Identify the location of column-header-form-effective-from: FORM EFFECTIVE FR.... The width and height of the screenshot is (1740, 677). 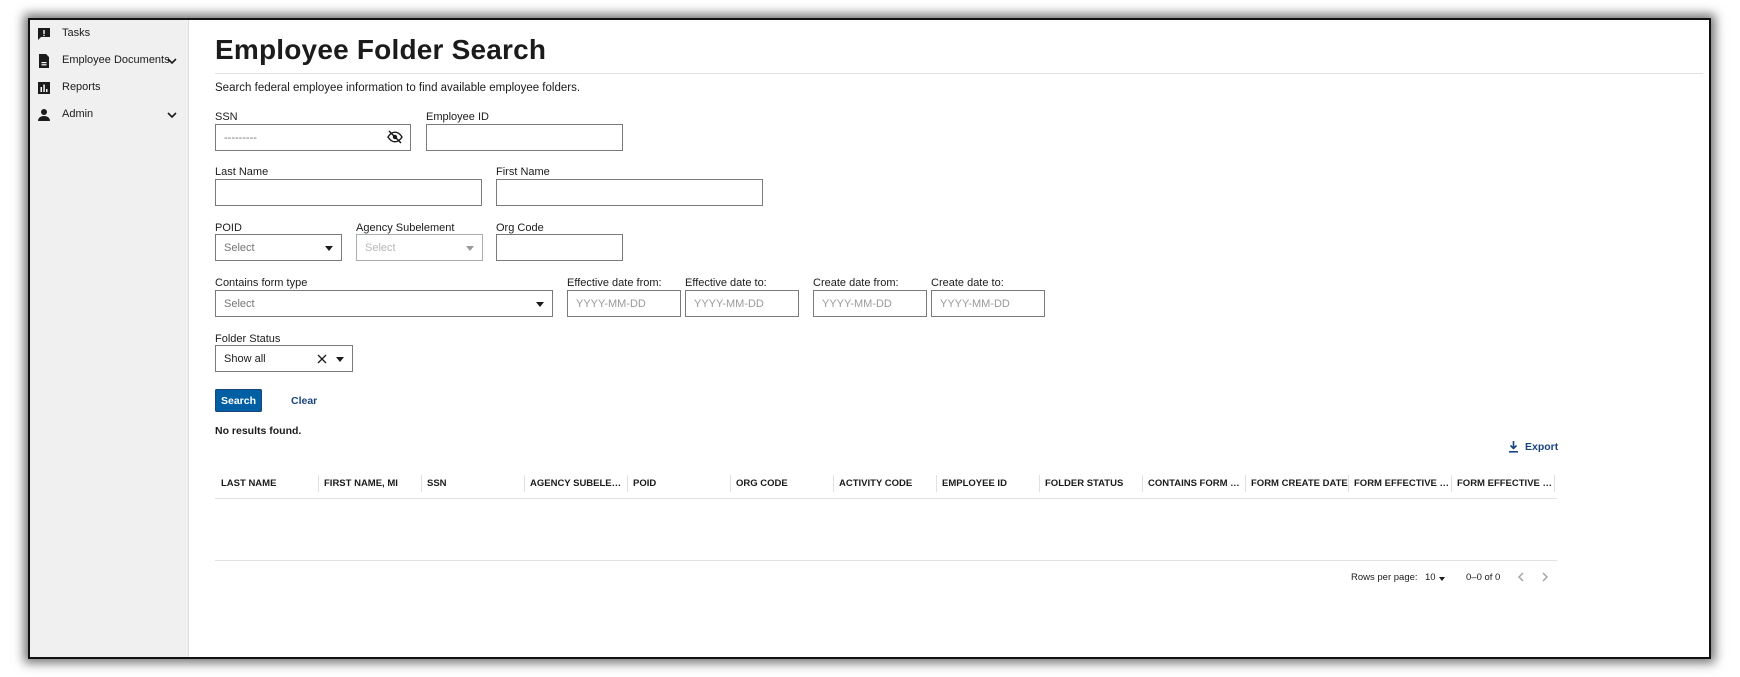
(1399, 483).